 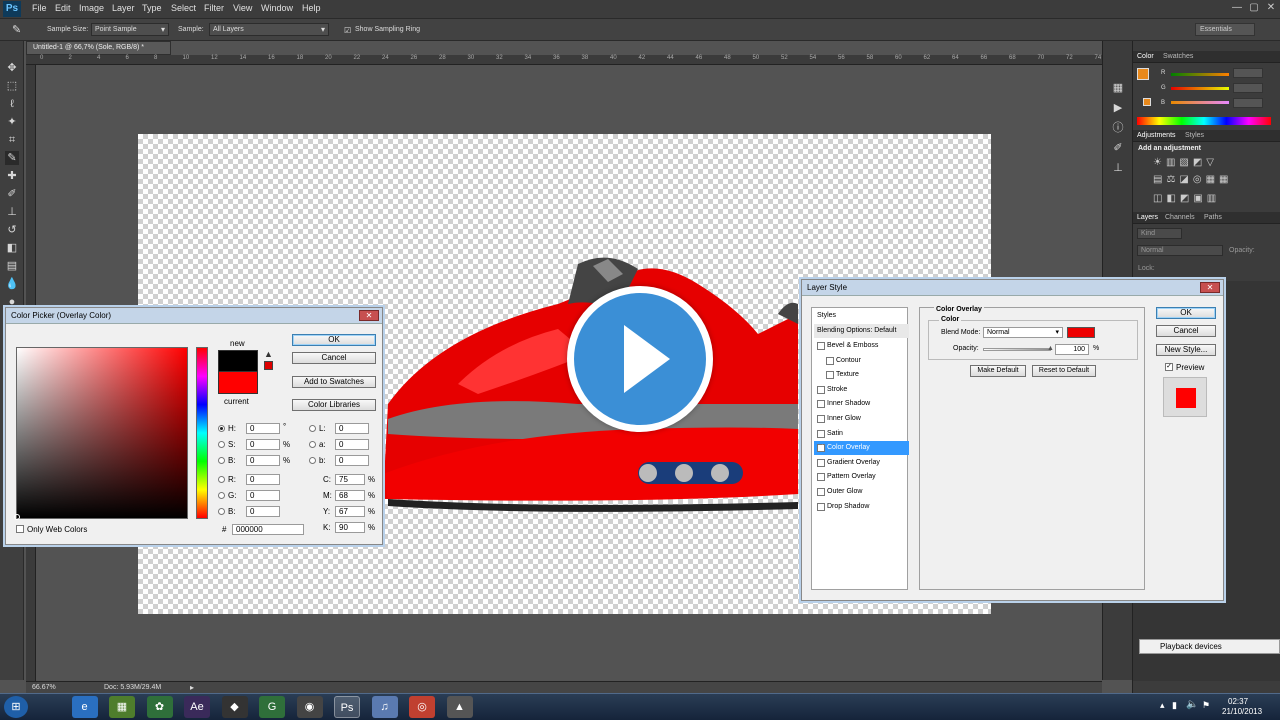 I want to click on style-item-texture: Texture, so click(x=861, y=375).